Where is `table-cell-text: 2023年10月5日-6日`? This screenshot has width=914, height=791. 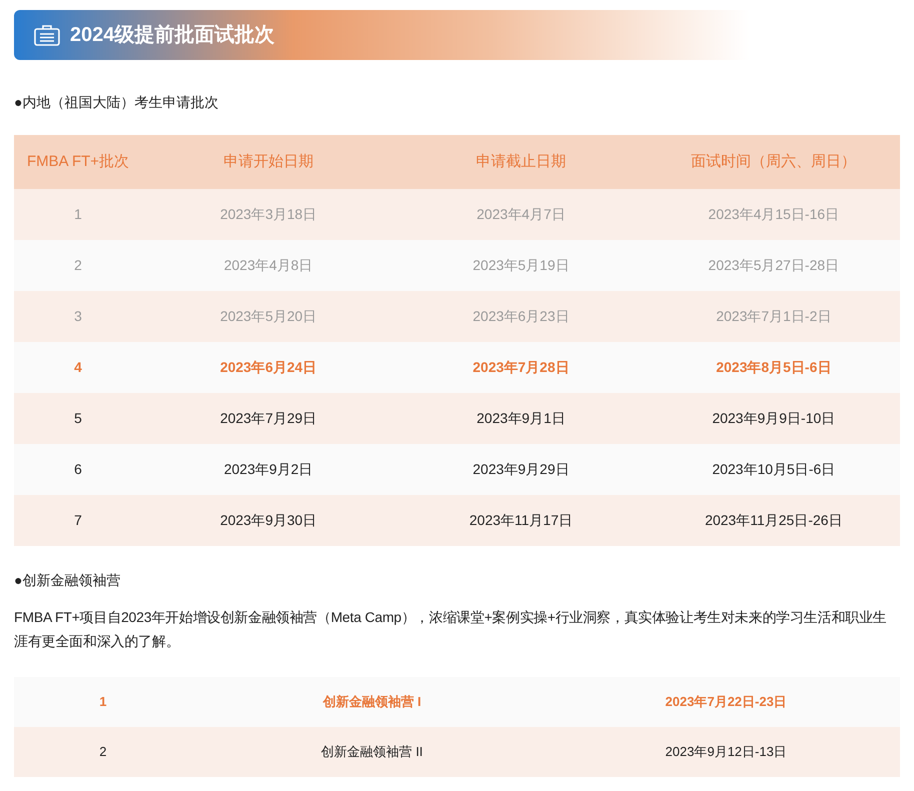
table-cell-text: 2023年10月5日-6日 is located at coordinates (773, 469).